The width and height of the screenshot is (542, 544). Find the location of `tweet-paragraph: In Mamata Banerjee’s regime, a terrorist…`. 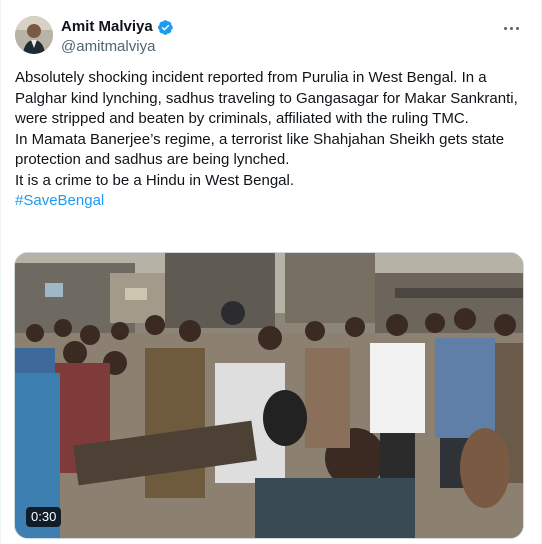

tweet-paragraph: In Mamata Banerjee’s regime, a terrorist… is located at coordinates (260, 149).